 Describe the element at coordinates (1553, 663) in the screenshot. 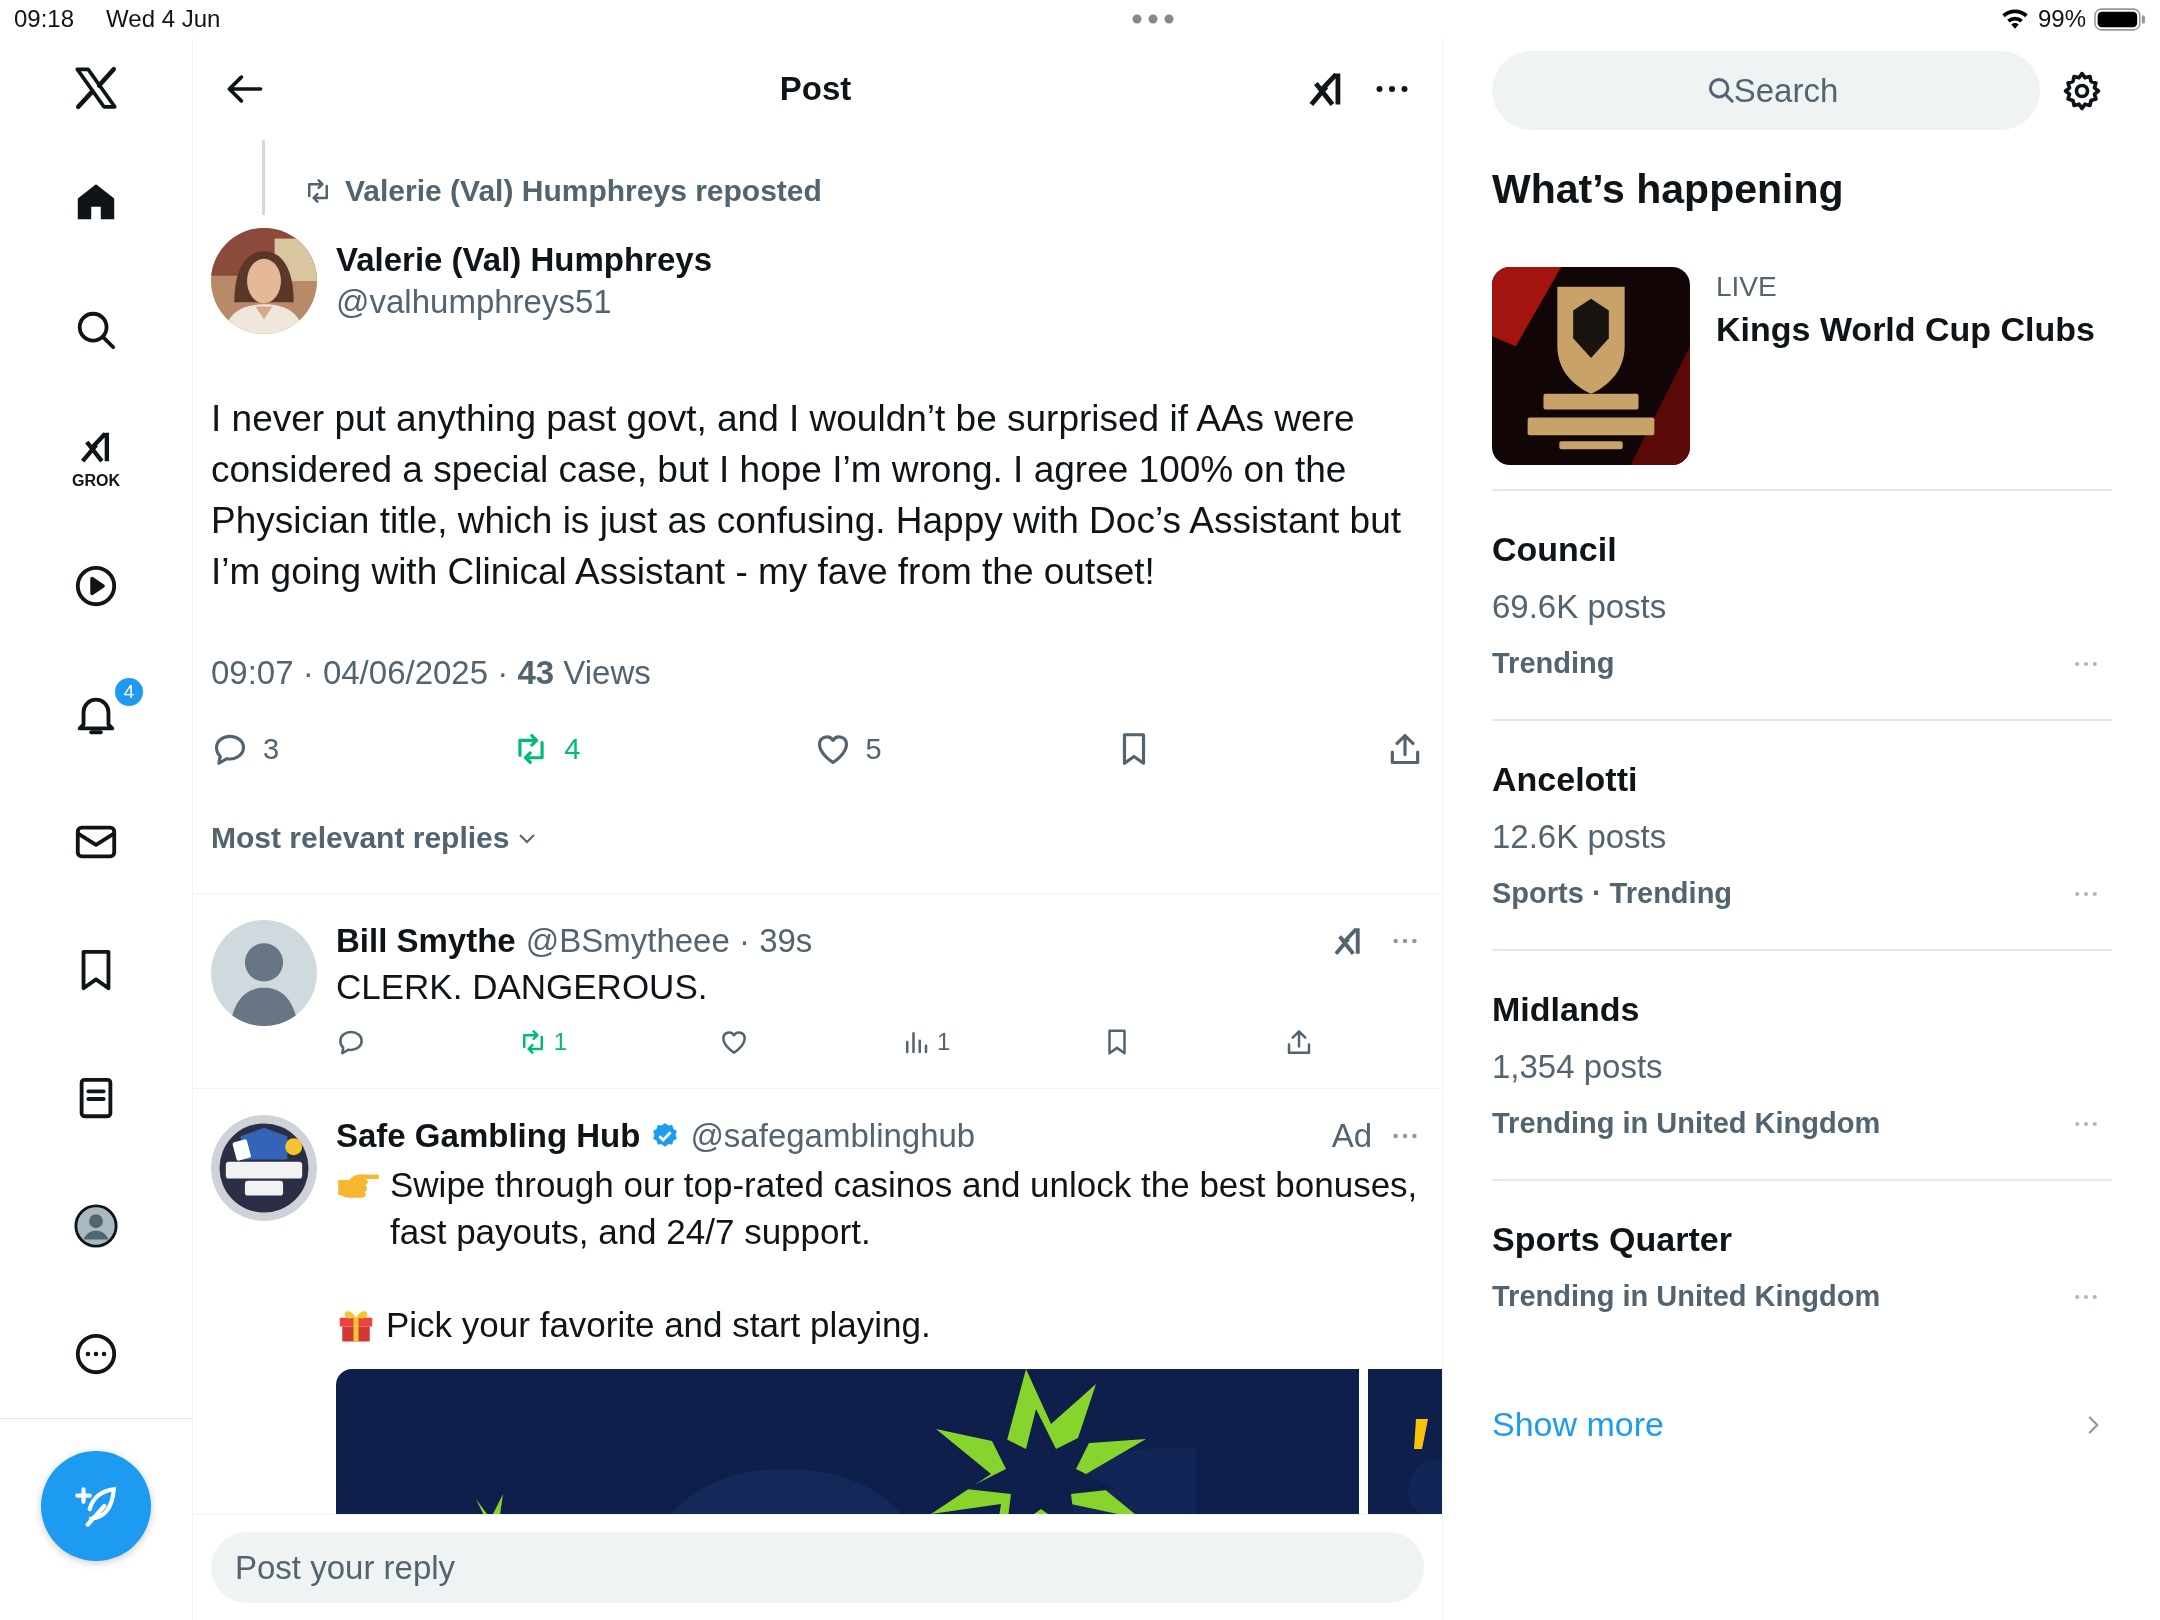

I see `trend-category: Trending` at that location.